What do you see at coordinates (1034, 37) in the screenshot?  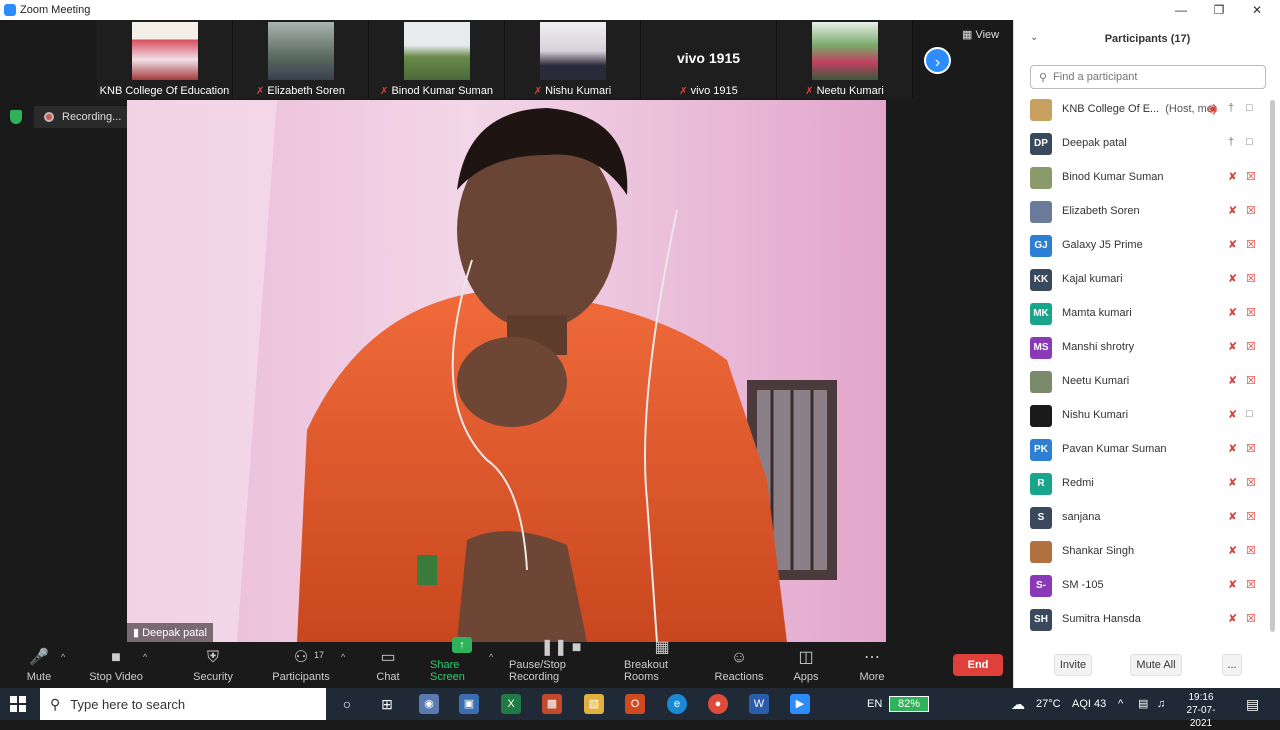 I see `collapse-chevron-icon: ⌄` at bounding box center [1034, 37].